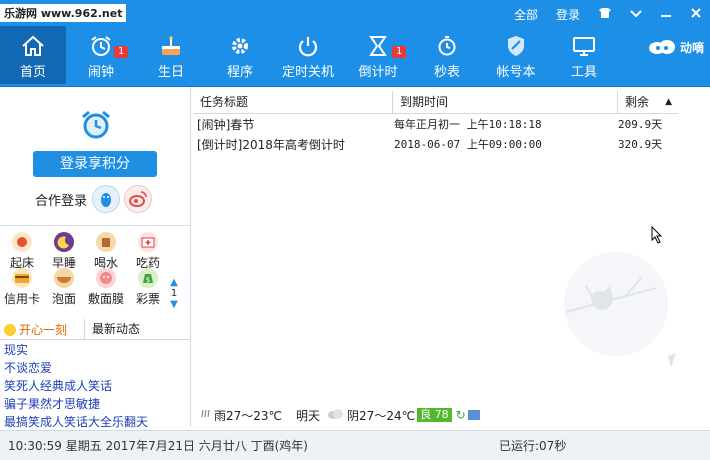 This screenshot has height=460, width=710. I want to click on page-down-arrow: ▼, so click(174, 304).